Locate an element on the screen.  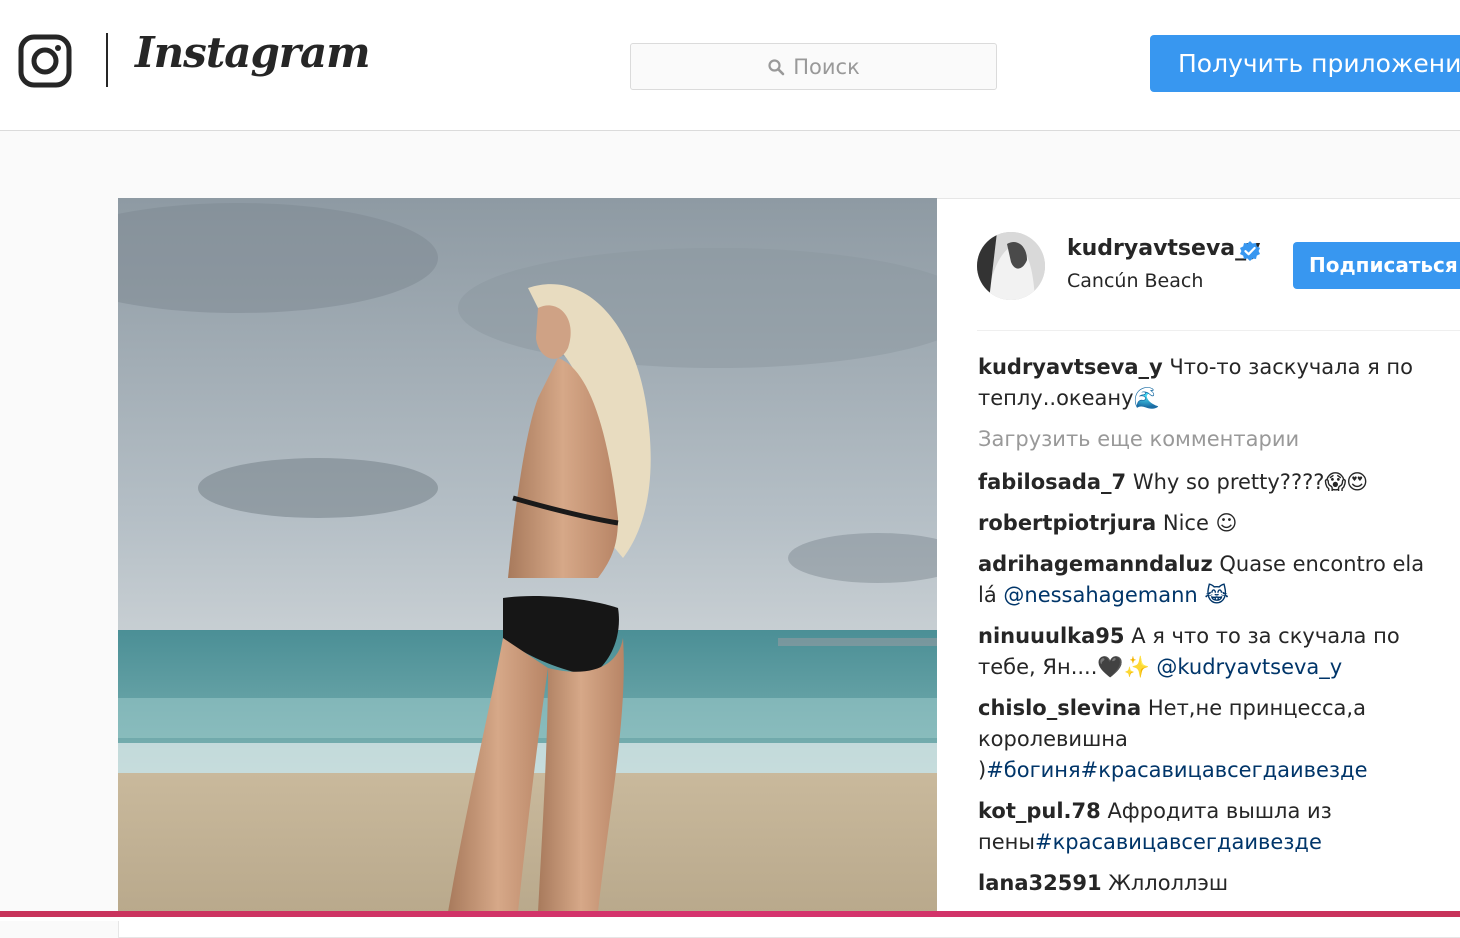
instagram-logo-icon is located at coordinates (45, 61).